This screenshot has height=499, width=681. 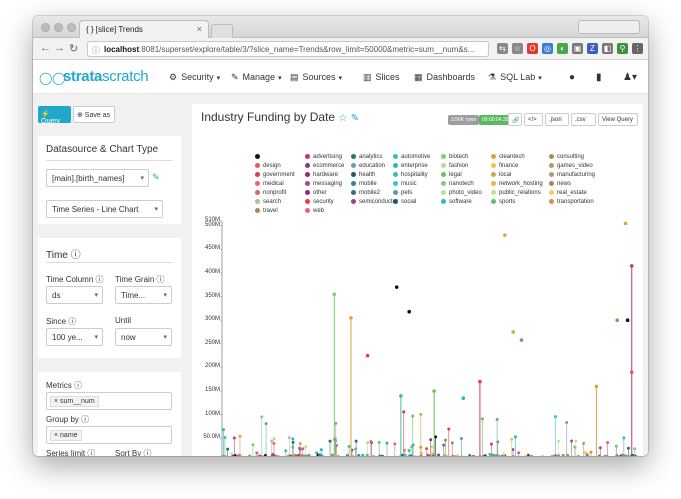 I want to click on window-zoom-button, so click(x=71, y=27).